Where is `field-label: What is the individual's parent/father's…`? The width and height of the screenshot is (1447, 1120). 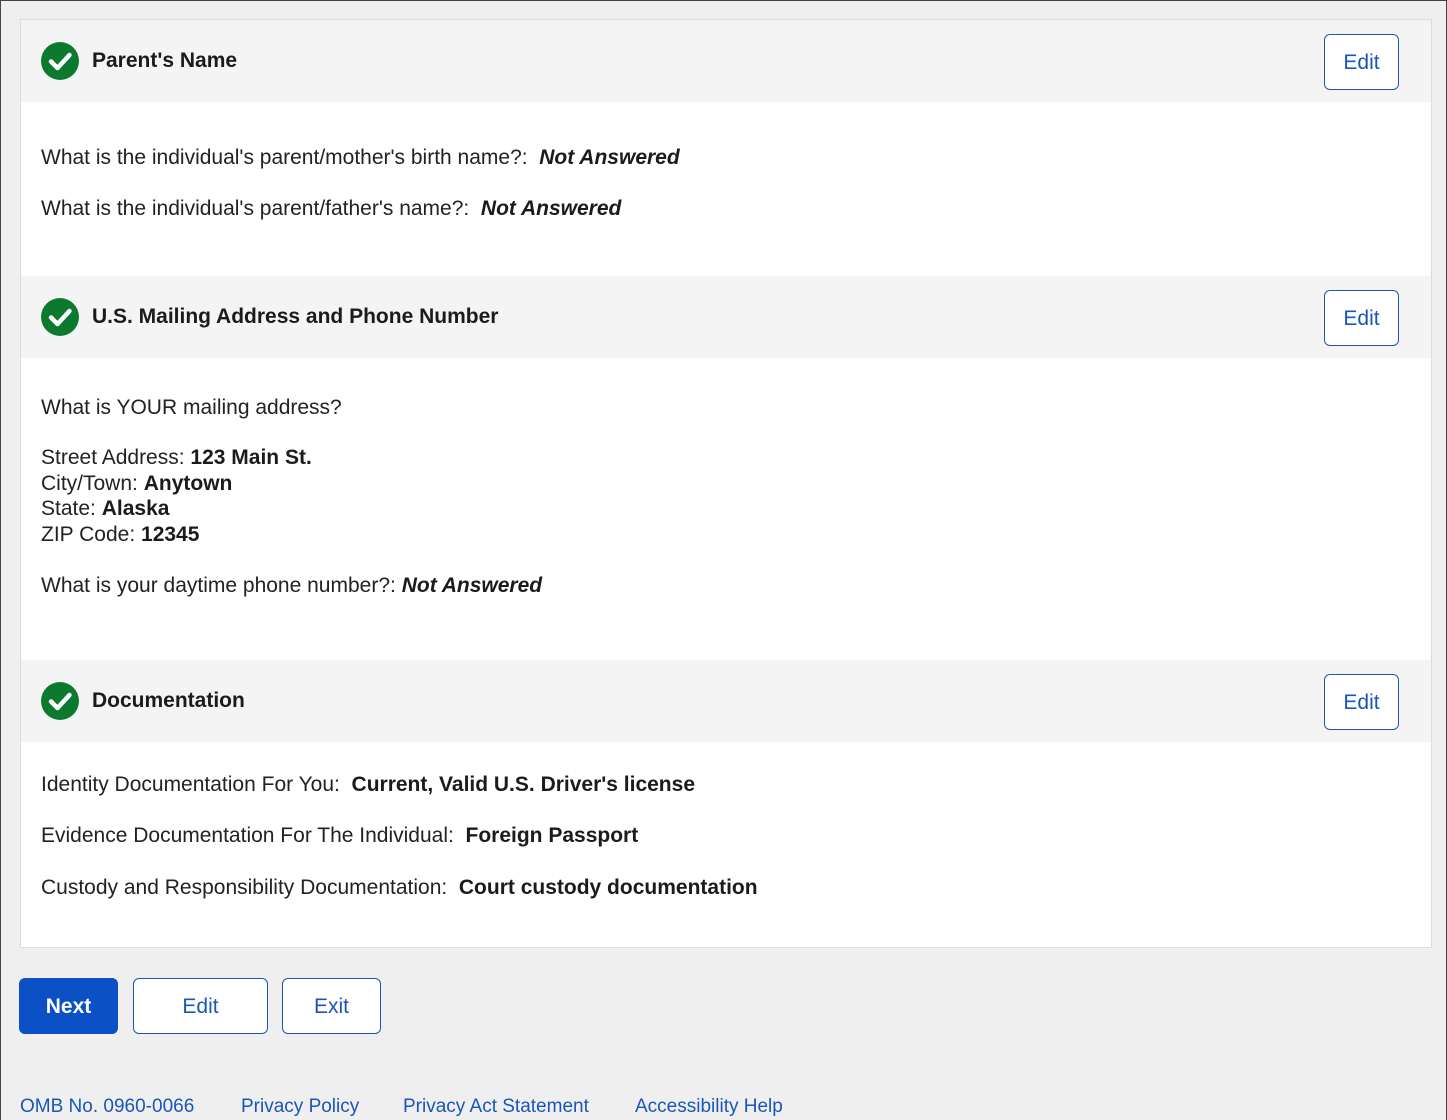 field-label: What is the individual's parent/father's… is located at coordinates (255, 208).